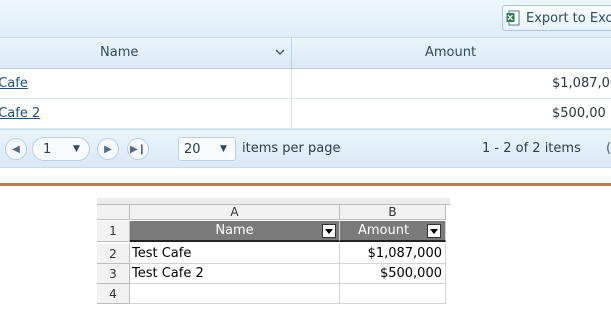 The height and width of the screenshot is (321, 611). What do you see at coordinates (393, 274) in the screenshot?
I see `sheet-cell-amount: $500,000` at bounding box center [393, 274].